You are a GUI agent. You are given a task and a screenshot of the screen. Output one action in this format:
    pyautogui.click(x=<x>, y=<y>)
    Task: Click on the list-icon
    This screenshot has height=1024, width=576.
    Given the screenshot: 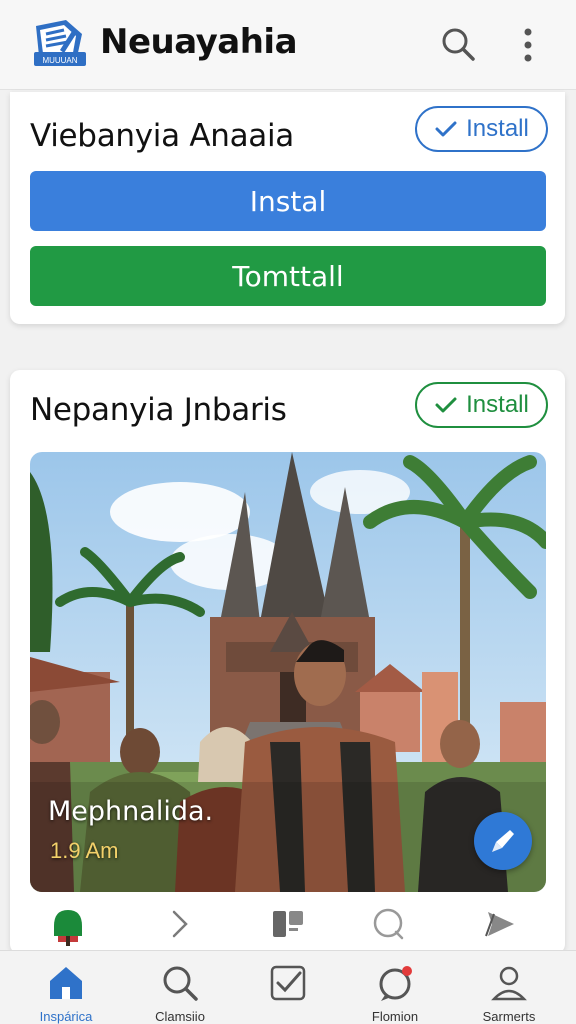 What is the action you would take?
    pyautogui.click(x=288, y=924)
    